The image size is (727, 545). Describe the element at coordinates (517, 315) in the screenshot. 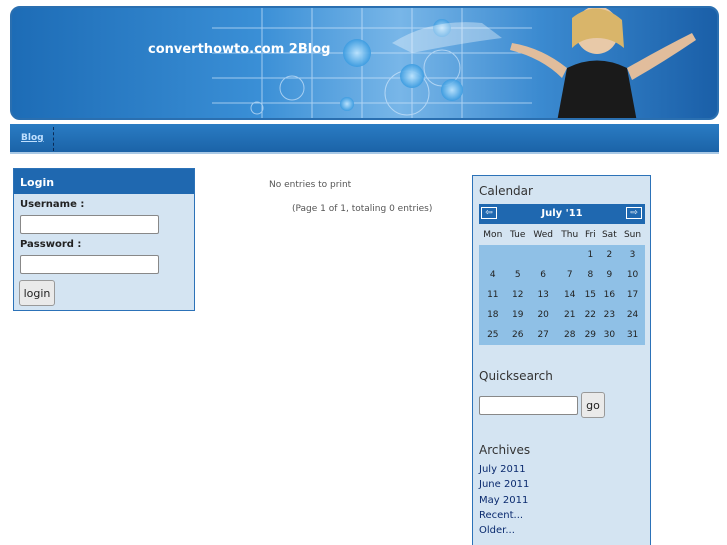

I see `calendar-day: 19` at that location.